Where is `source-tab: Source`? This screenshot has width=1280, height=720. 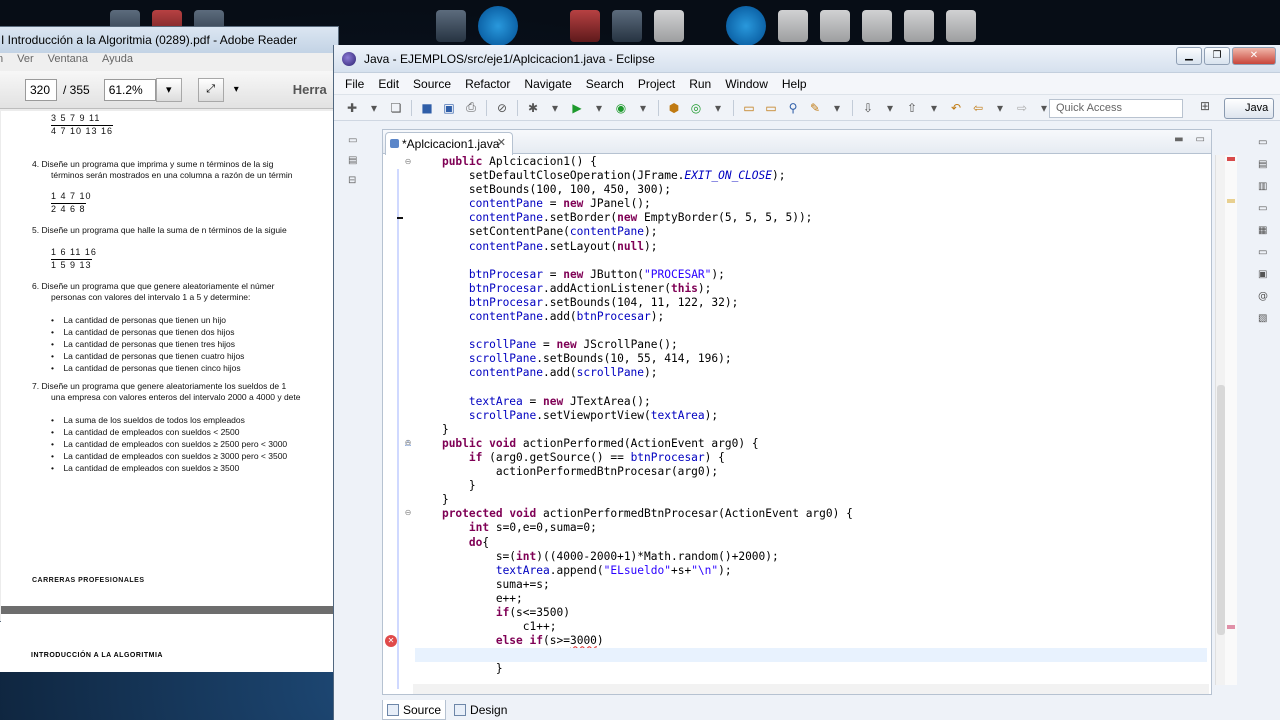
source-tab: Source is located at coordinates (414, 710).